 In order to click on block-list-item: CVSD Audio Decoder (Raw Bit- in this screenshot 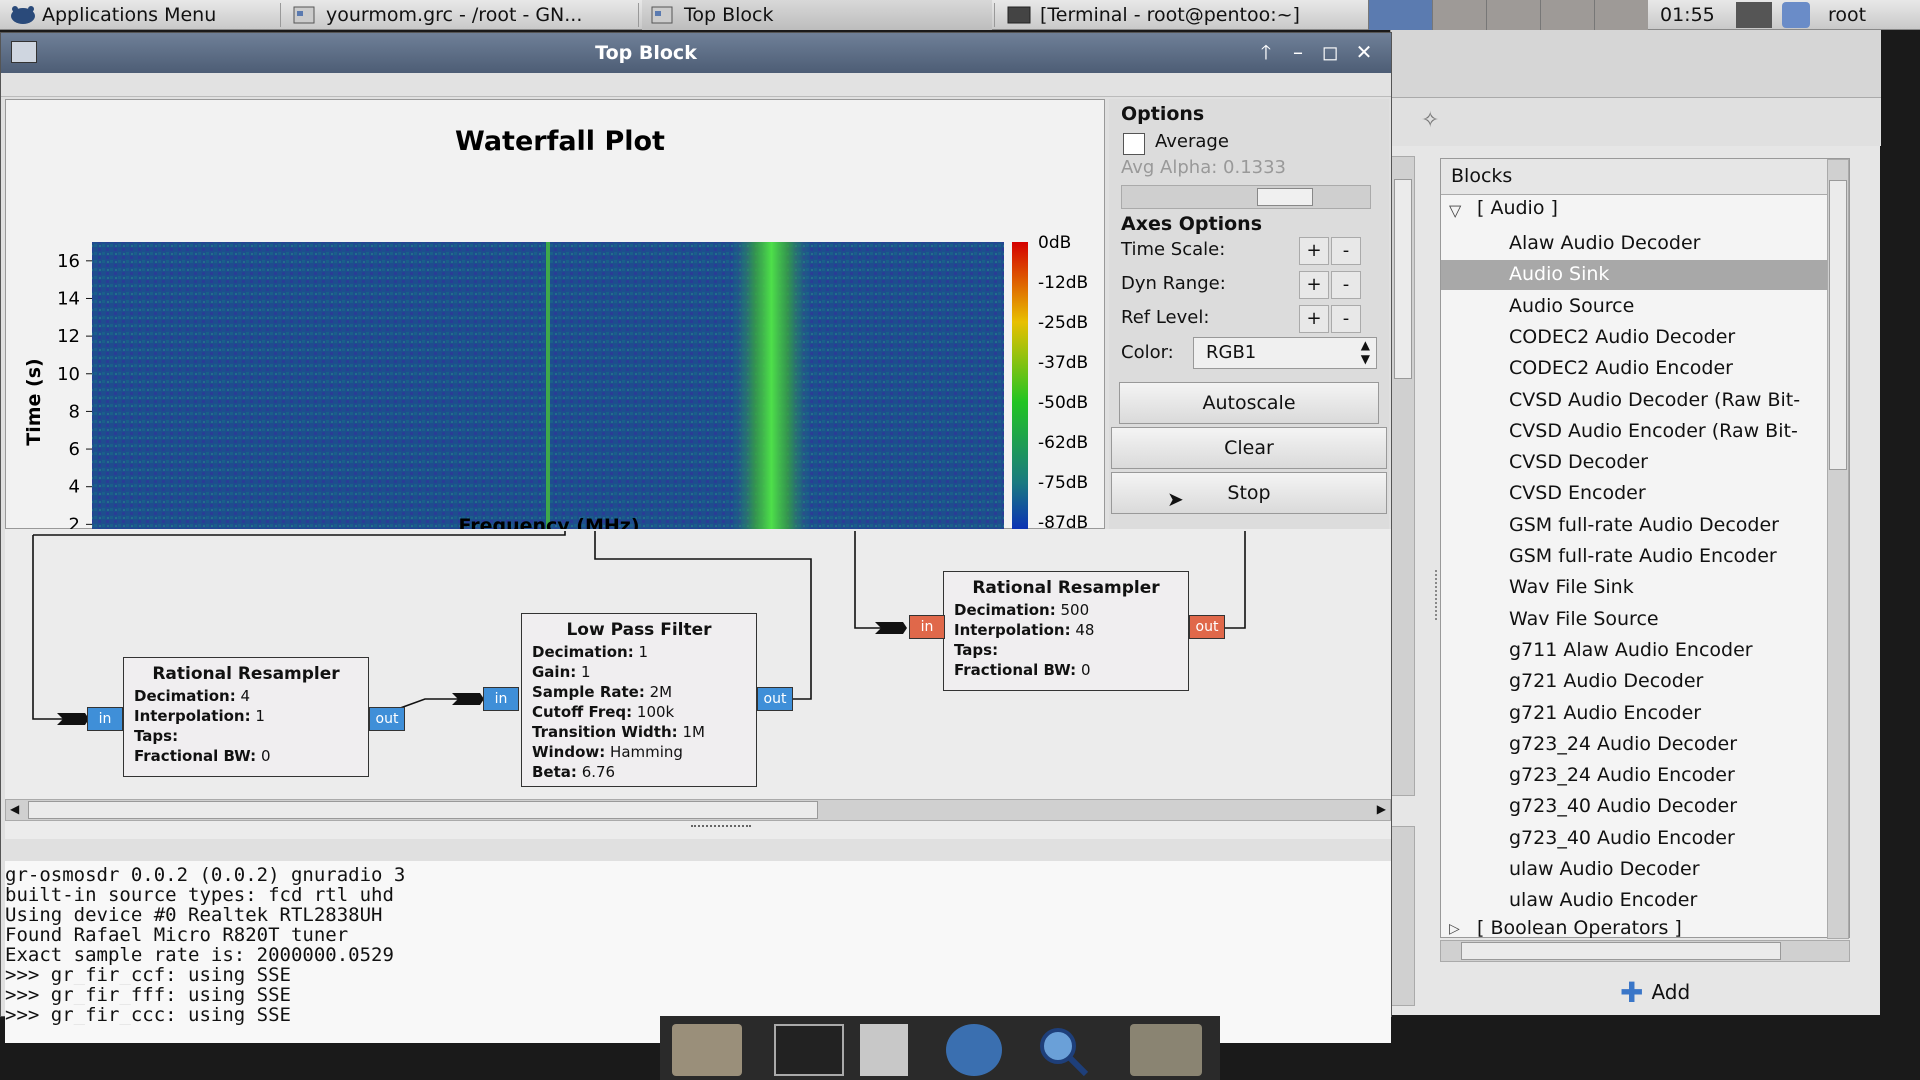, I will do `click(1634, 401)`.